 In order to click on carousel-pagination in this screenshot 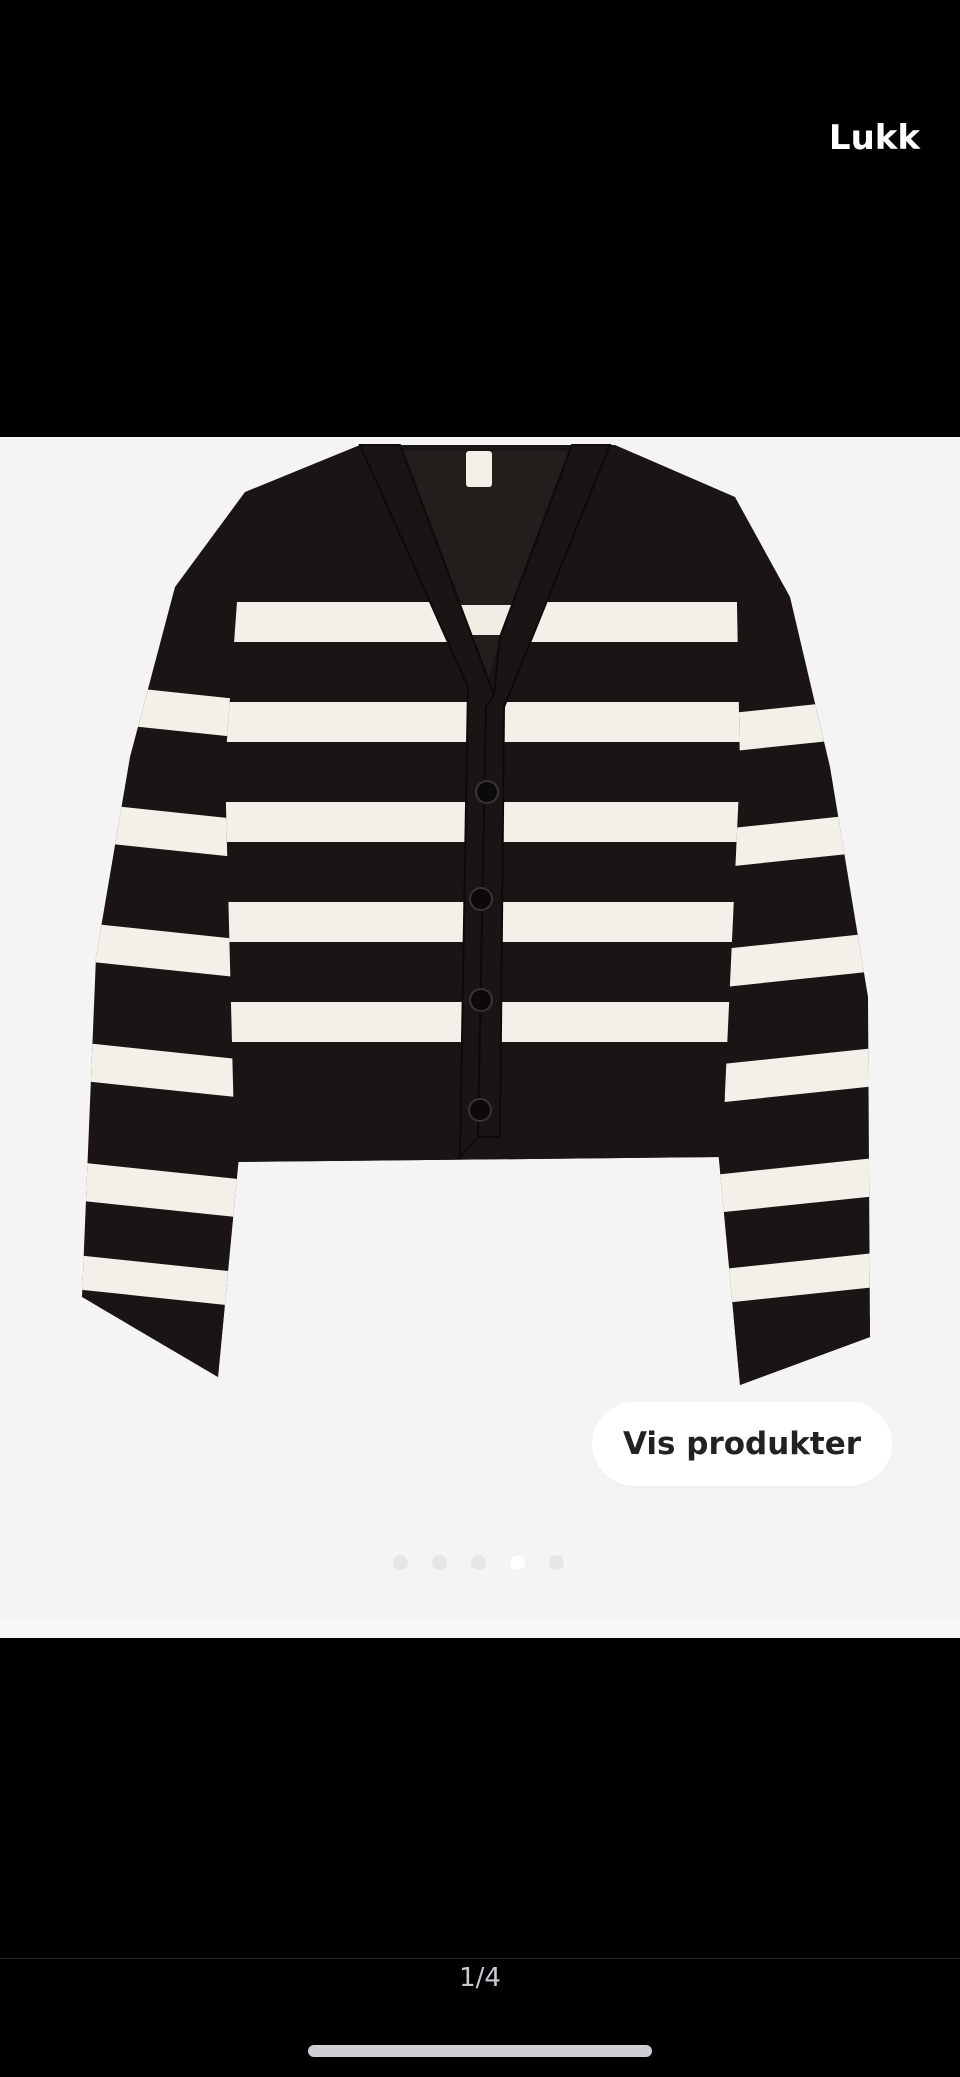, I will do `click(478, 1562)`.